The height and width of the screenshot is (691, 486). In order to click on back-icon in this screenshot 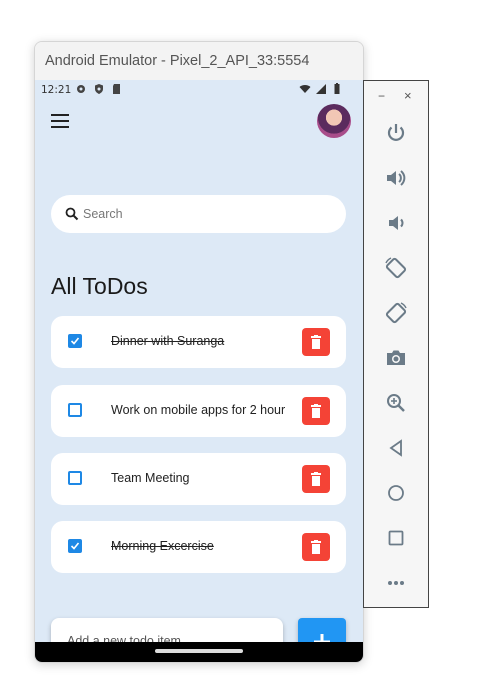, I will do `click(396, 448)`.